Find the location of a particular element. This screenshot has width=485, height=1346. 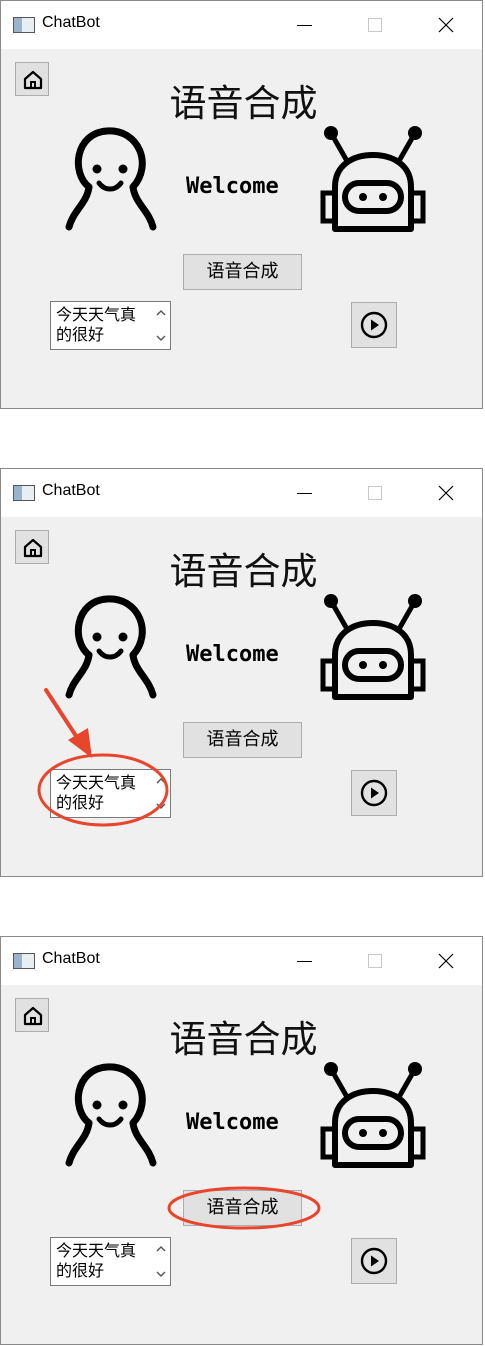

annotation-ellipse-textbox is located at coordinates (103, 790).